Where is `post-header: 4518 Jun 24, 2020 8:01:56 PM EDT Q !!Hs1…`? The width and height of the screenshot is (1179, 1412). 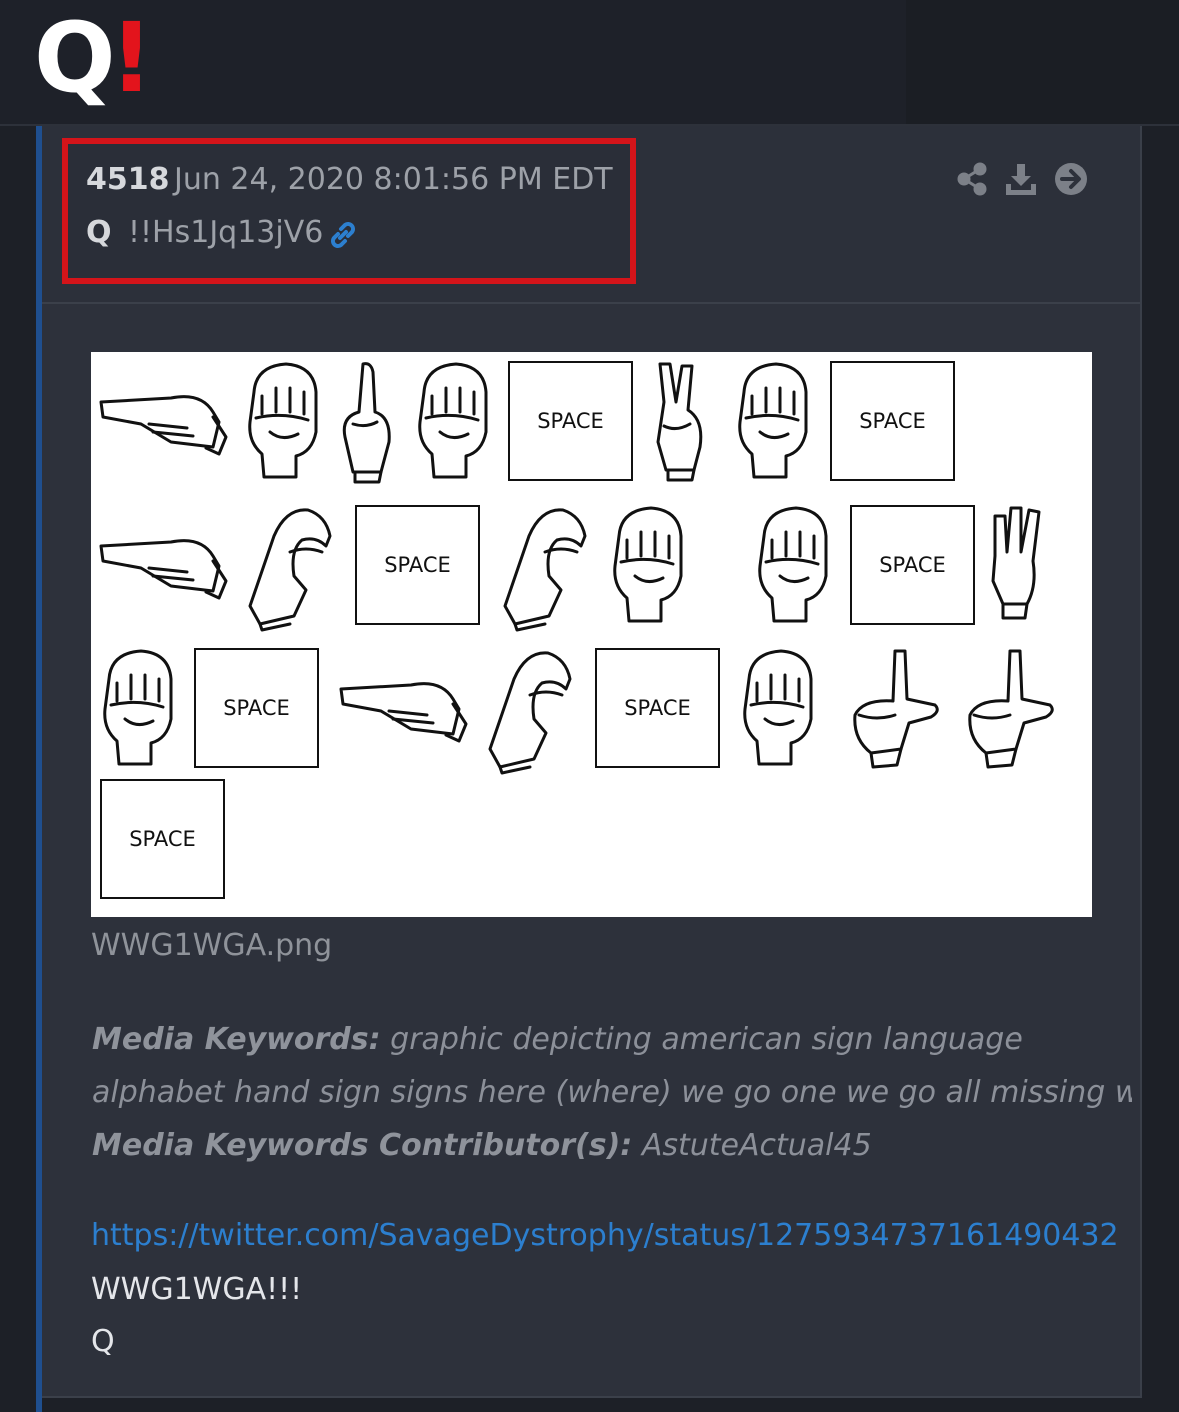 post-header: 4518 Jun 24, 2020 8:01:56 PM EDT Q !!Hs1… is located at coordinates (591, 215).